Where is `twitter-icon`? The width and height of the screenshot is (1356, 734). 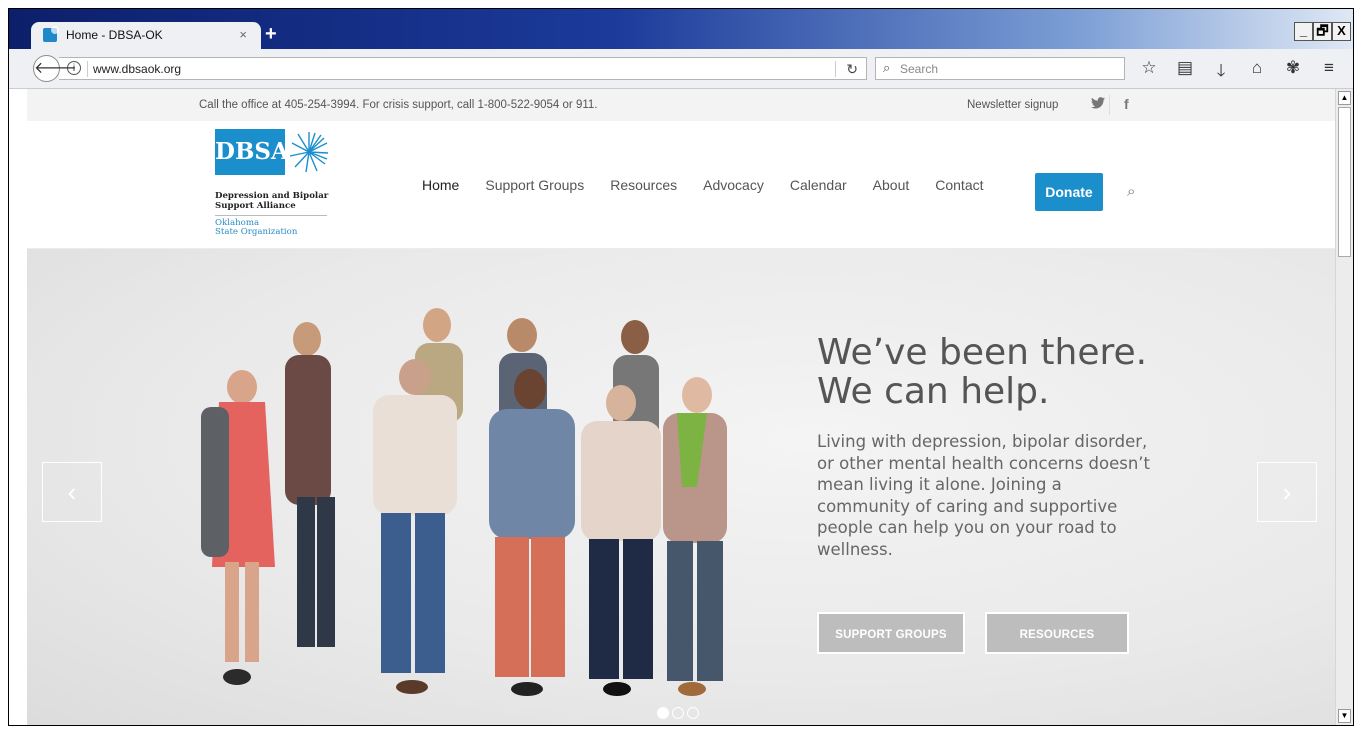 twitter-icon is located at coordinates (1098, 104).